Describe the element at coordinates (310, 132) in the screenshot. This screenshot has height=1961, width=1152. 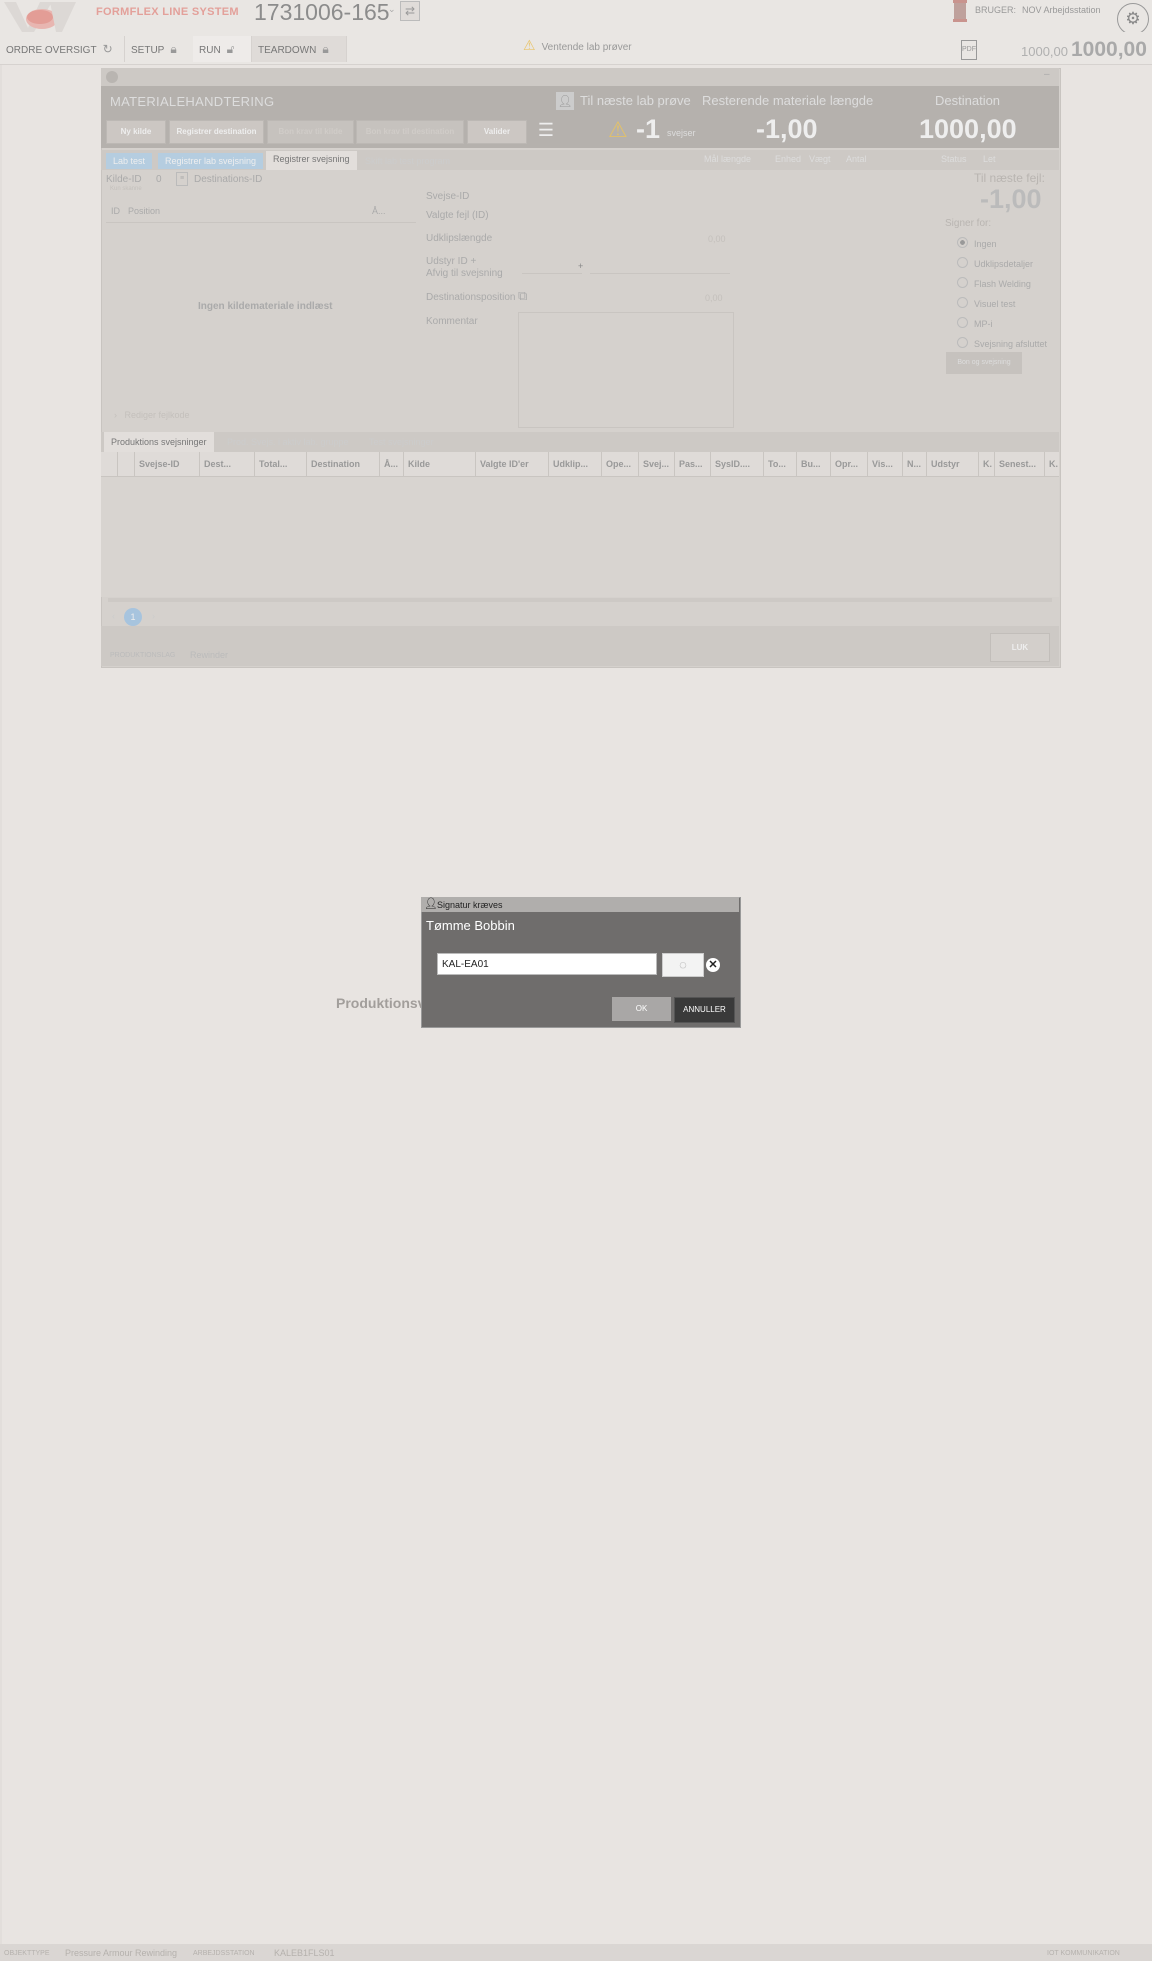
I see `source-requirement-button: Bon krav til kilde` at that location.